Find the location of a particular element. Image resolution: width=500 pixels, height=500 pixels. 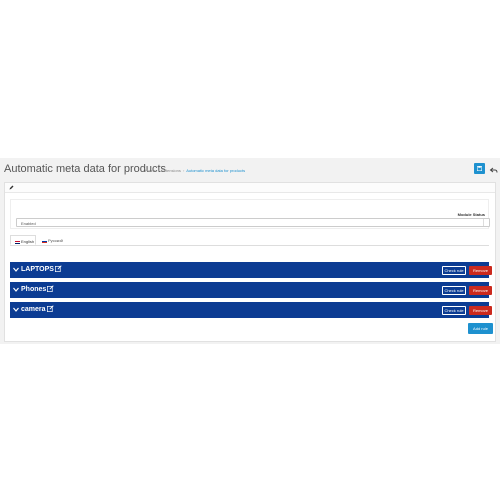

back-button is located at coordinates (494, 168).